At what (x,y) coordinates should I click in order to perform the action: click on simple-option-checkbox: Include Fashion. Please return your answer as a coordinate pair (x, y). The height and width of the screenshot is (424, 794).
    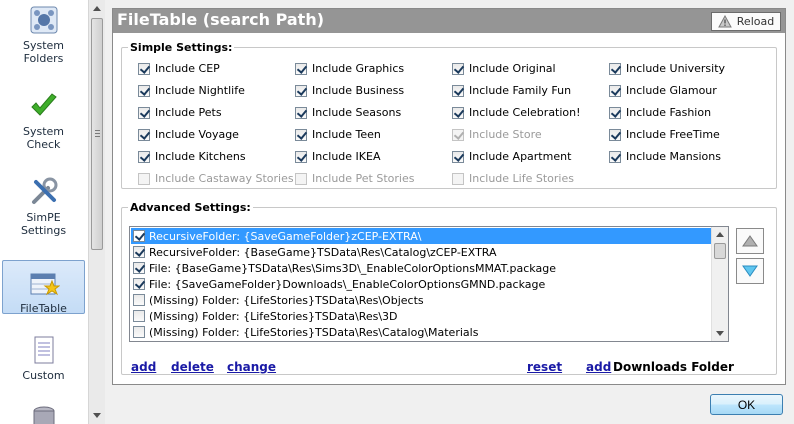
    Looking at the image, I should click on (660, 112).